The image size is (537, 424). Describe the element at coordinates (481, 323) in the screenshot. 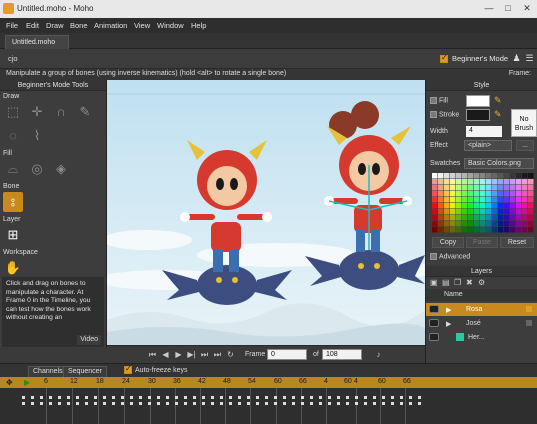

I see `layer-row: ▶ José` at that location.